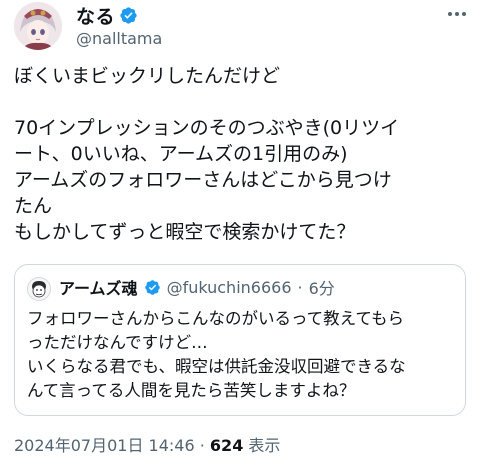  What do you see at coordinates (39, 289) in the screenshot?
I see `quote-author-avatar` at bounding box center [39, 289].